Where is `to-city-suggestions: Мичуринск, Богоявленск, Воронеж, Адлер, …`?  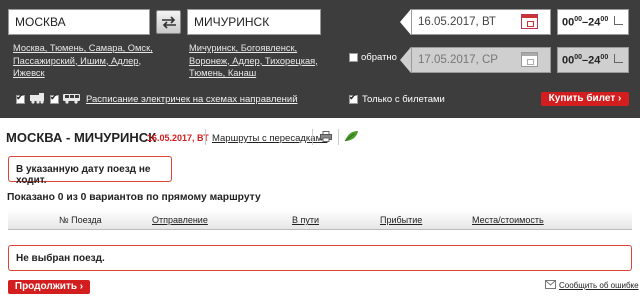 to-city-suggestions: Мичуринск, Богоявленск, Воронеж, Адлер, … is located at coordinates (253, 61).